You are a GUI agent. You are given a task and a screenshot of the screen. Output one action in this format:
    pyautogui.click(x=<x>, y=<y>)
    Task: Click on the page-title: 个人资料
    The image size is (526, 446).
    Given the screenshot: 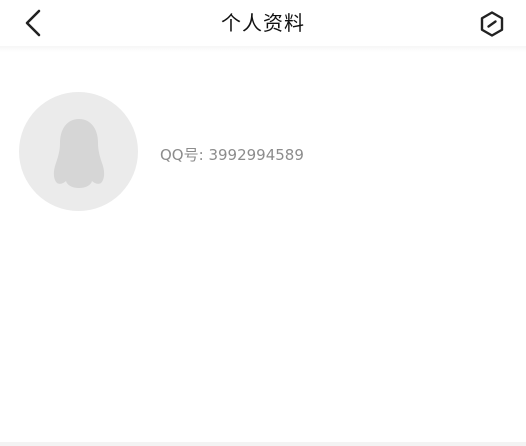 What is the action you would take?
    pyautogui.click(x=263, y=23)
    